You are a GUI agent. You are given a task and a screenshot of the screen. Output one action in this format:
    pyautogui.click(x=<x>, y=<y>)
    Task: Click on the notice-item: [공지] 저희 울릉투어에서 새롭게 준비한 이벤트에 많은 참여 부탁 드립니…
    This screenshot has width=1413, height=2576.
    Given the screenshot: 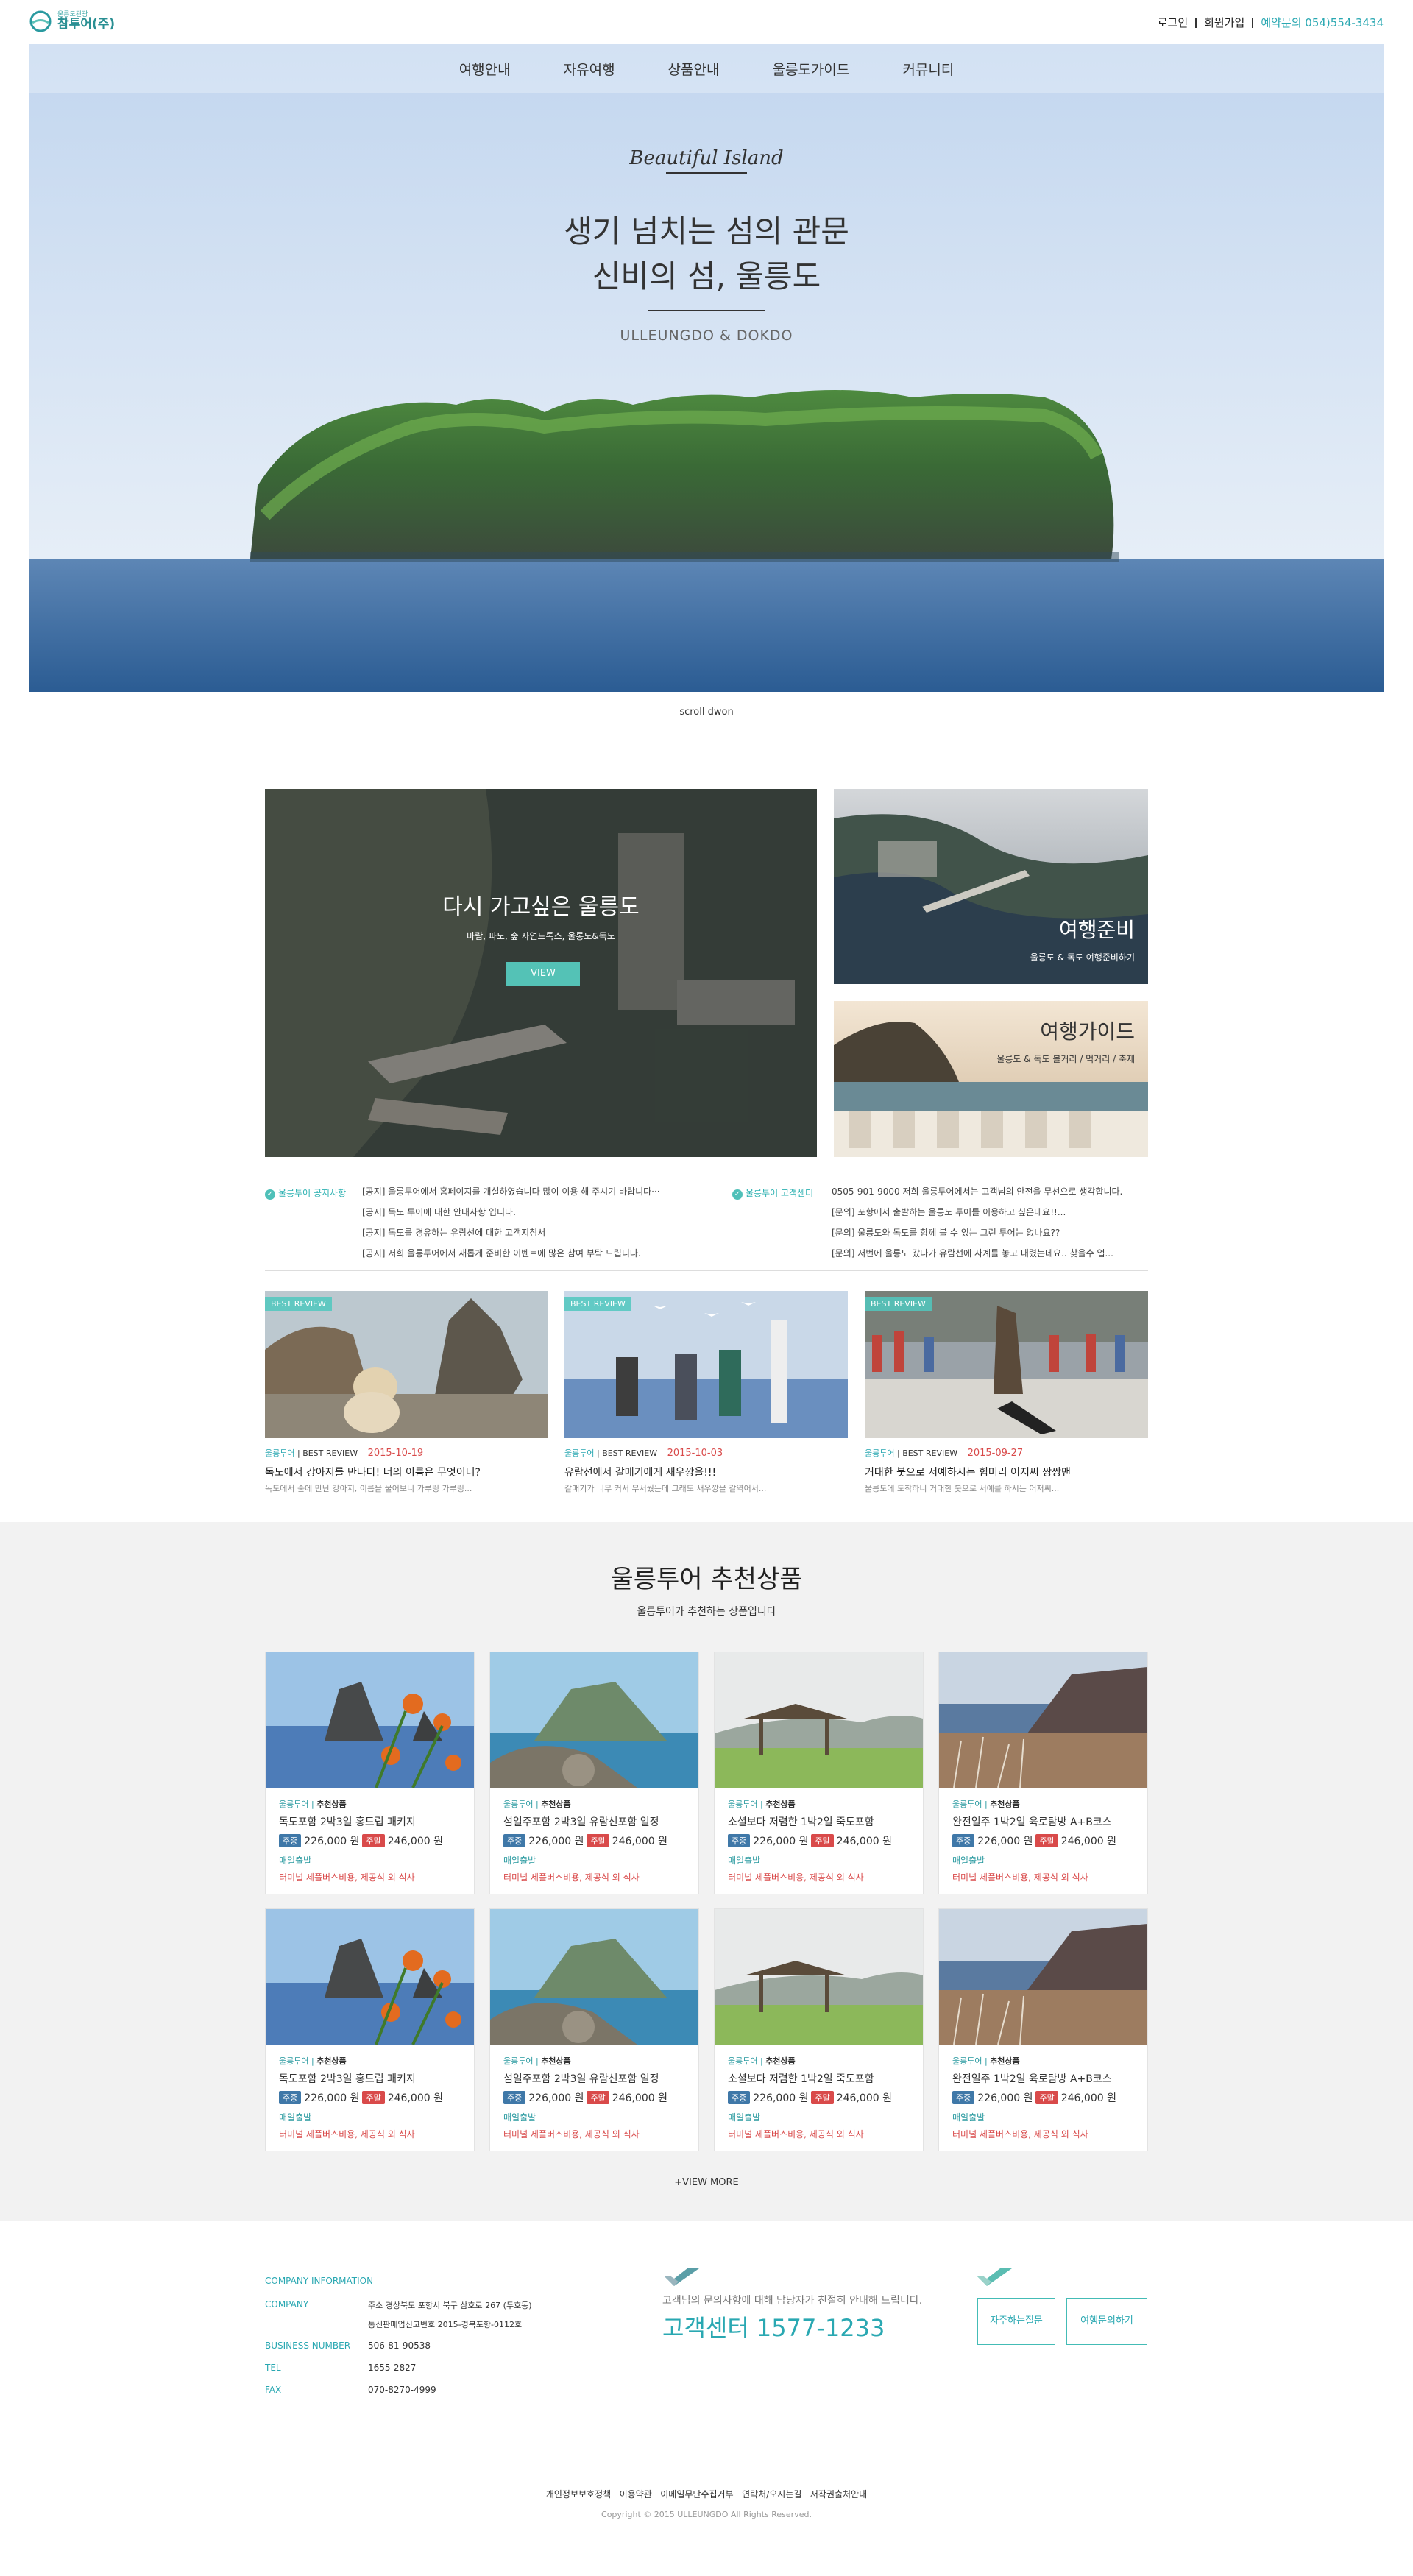 What is the action you would take?
    pyautogui.click(x=524, y=1253)
    